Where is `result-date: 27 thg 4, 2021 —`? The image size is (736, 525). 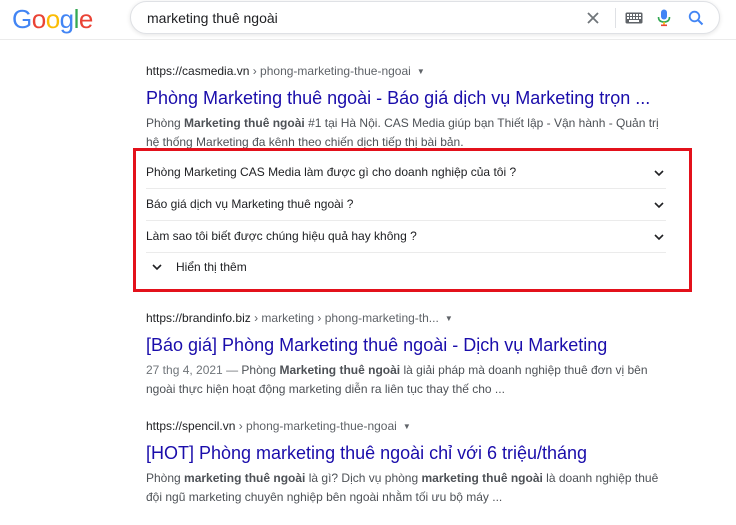
result-date: 27 thg 4, 2021 — is located at coordinates (194, 369).